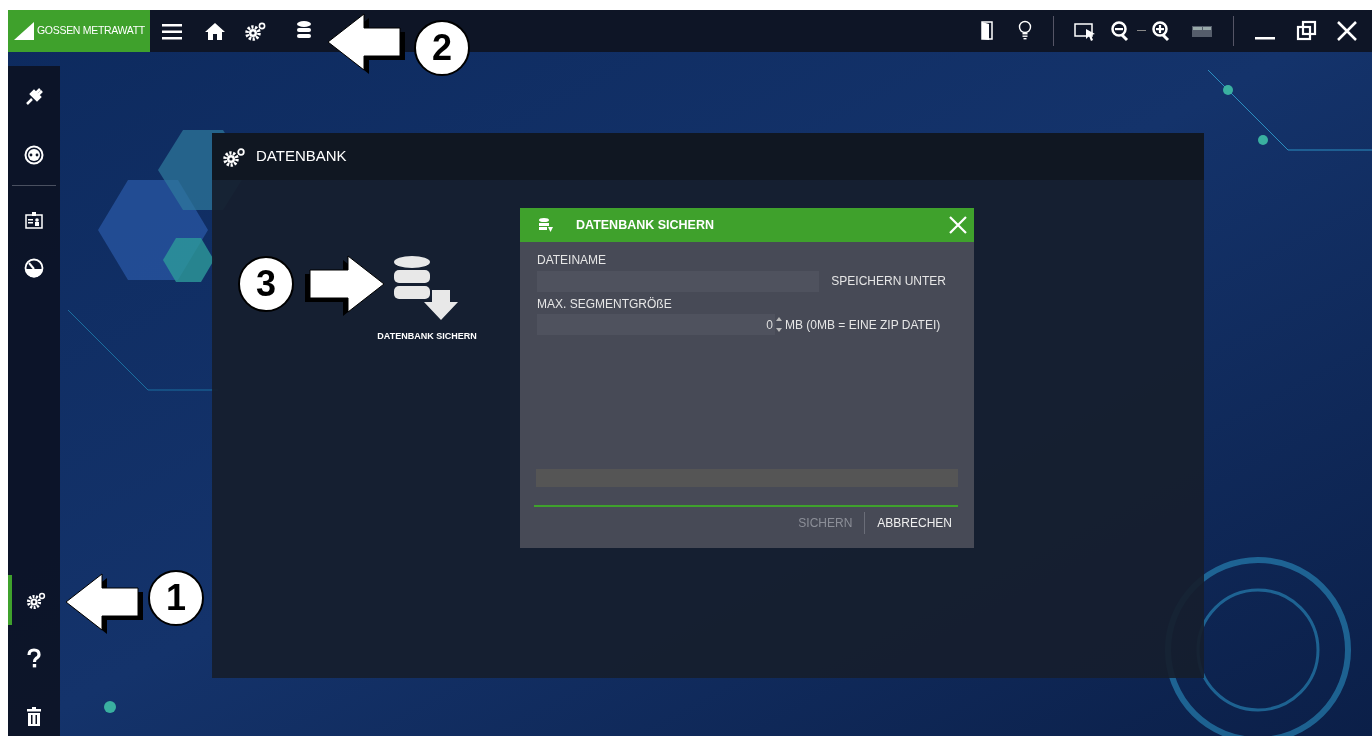 This screenshot has width=1372, height=736. Describe the element at coordinates (215, 31) in the screenshot. I see `home-icon` at that location.